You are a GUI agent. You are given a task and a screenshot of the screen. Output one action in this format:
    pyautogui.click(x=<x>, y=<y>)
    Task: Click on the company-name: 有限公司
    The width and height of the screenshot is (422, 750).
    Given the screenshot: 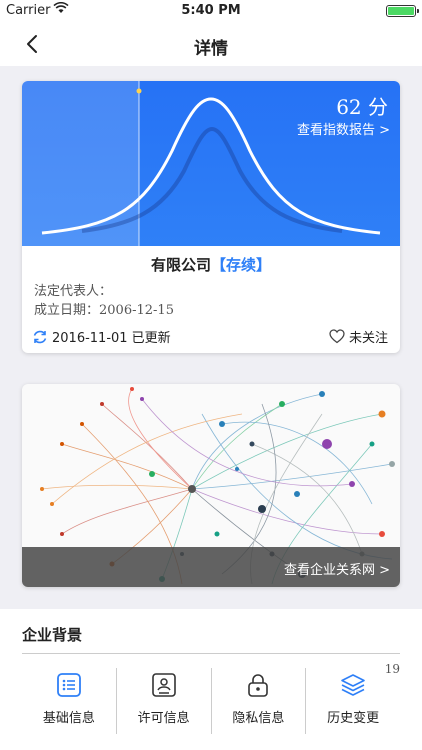 What is the action you would take?
    pyautogui.click(x=180, y=265)
    